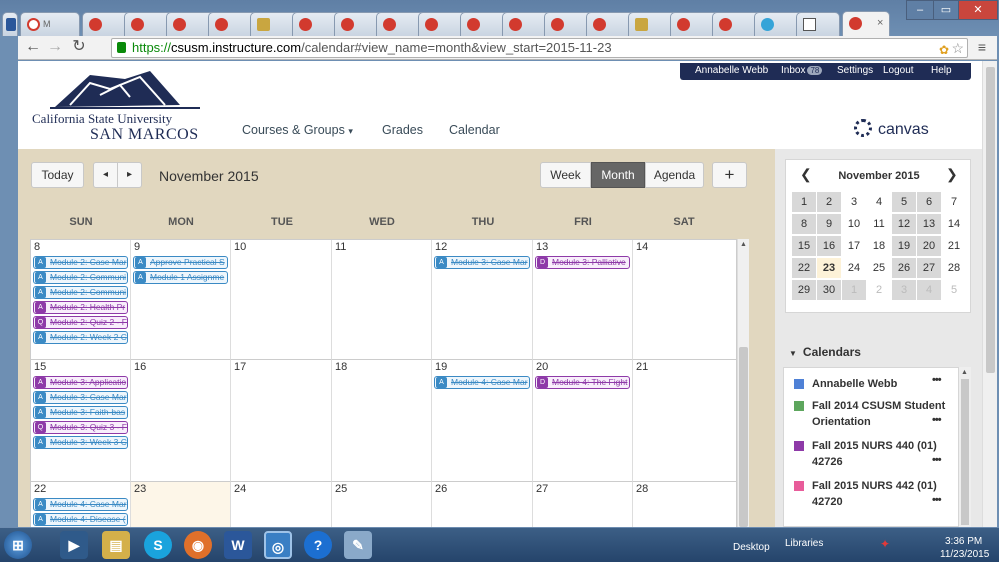 The width and height of the screenshot is (999, 562). What do you see at coordinates (944, 49) in the screenshot?
I see `extension-icon: ✿` at bounding box center [944, 49].